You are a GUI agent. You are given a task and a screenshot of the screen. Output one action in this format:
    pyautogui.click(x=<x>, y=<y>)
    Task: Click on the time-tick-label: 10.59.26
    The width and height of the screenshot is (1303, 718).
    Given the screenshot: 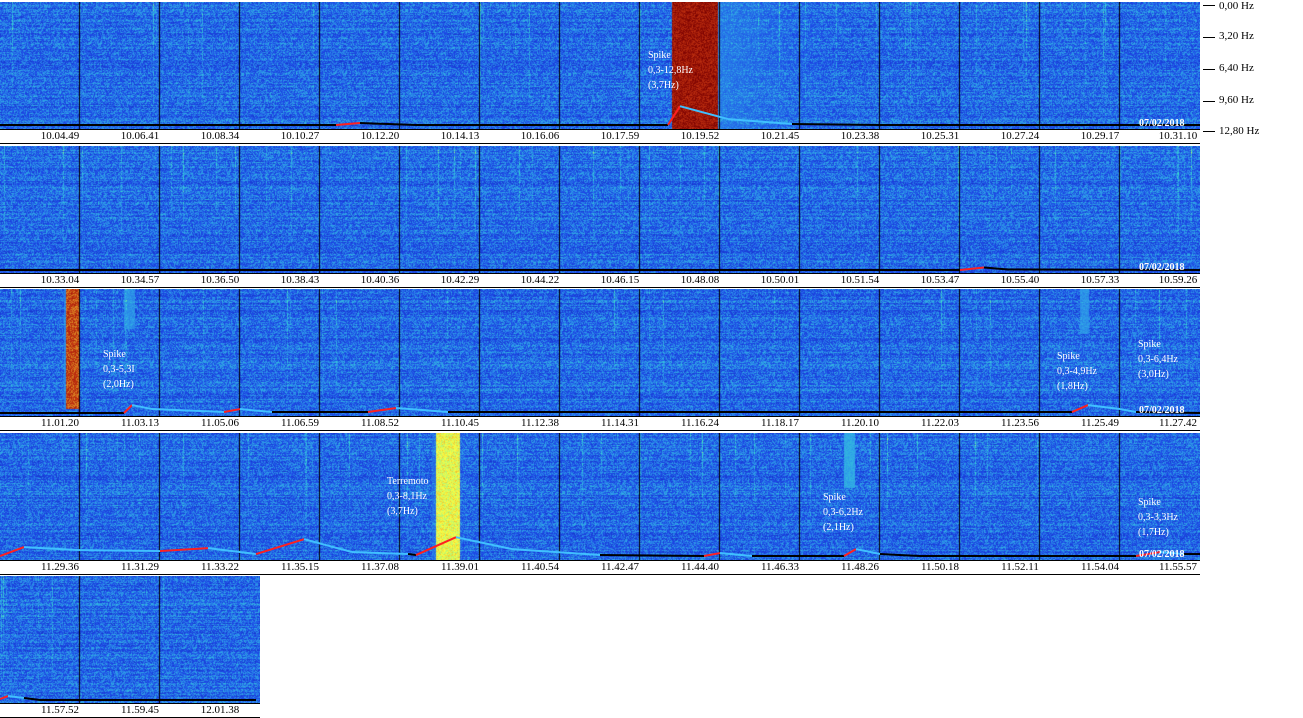 What is the action you would take?
    pyautogui.click(x=1178, y=280)
    